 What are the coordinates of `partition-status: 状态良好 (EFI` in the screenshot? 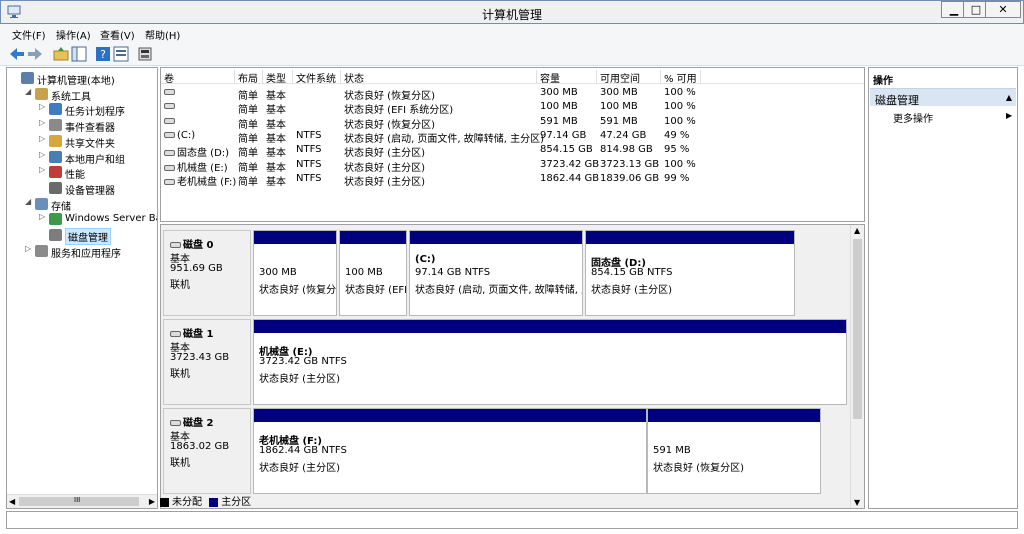 It's located at (376, 290).